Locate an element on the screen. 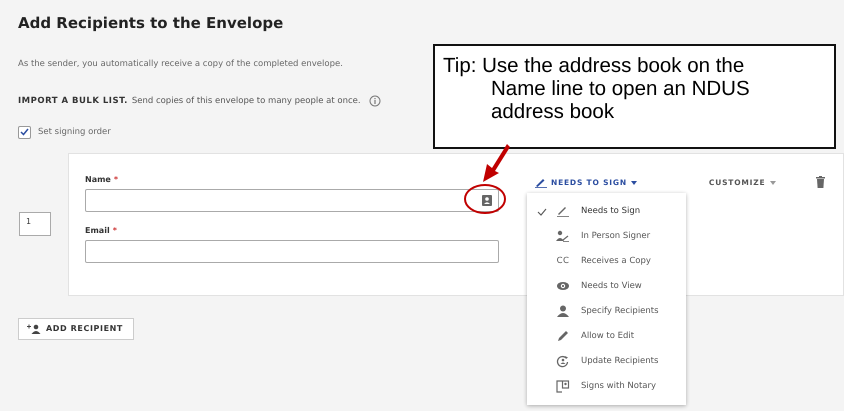 This screenshot has height=411, width=844. person-refresh-icon is located at coordinates (563, 361).